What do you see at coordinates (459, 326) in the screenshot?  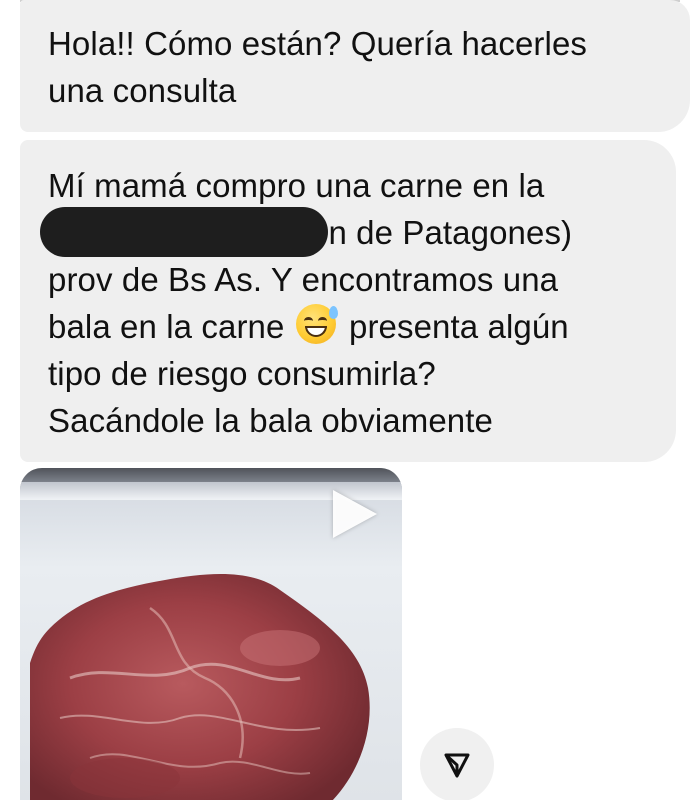 I see `message-line-text: presenta algún` at bounding box center [459, 326].